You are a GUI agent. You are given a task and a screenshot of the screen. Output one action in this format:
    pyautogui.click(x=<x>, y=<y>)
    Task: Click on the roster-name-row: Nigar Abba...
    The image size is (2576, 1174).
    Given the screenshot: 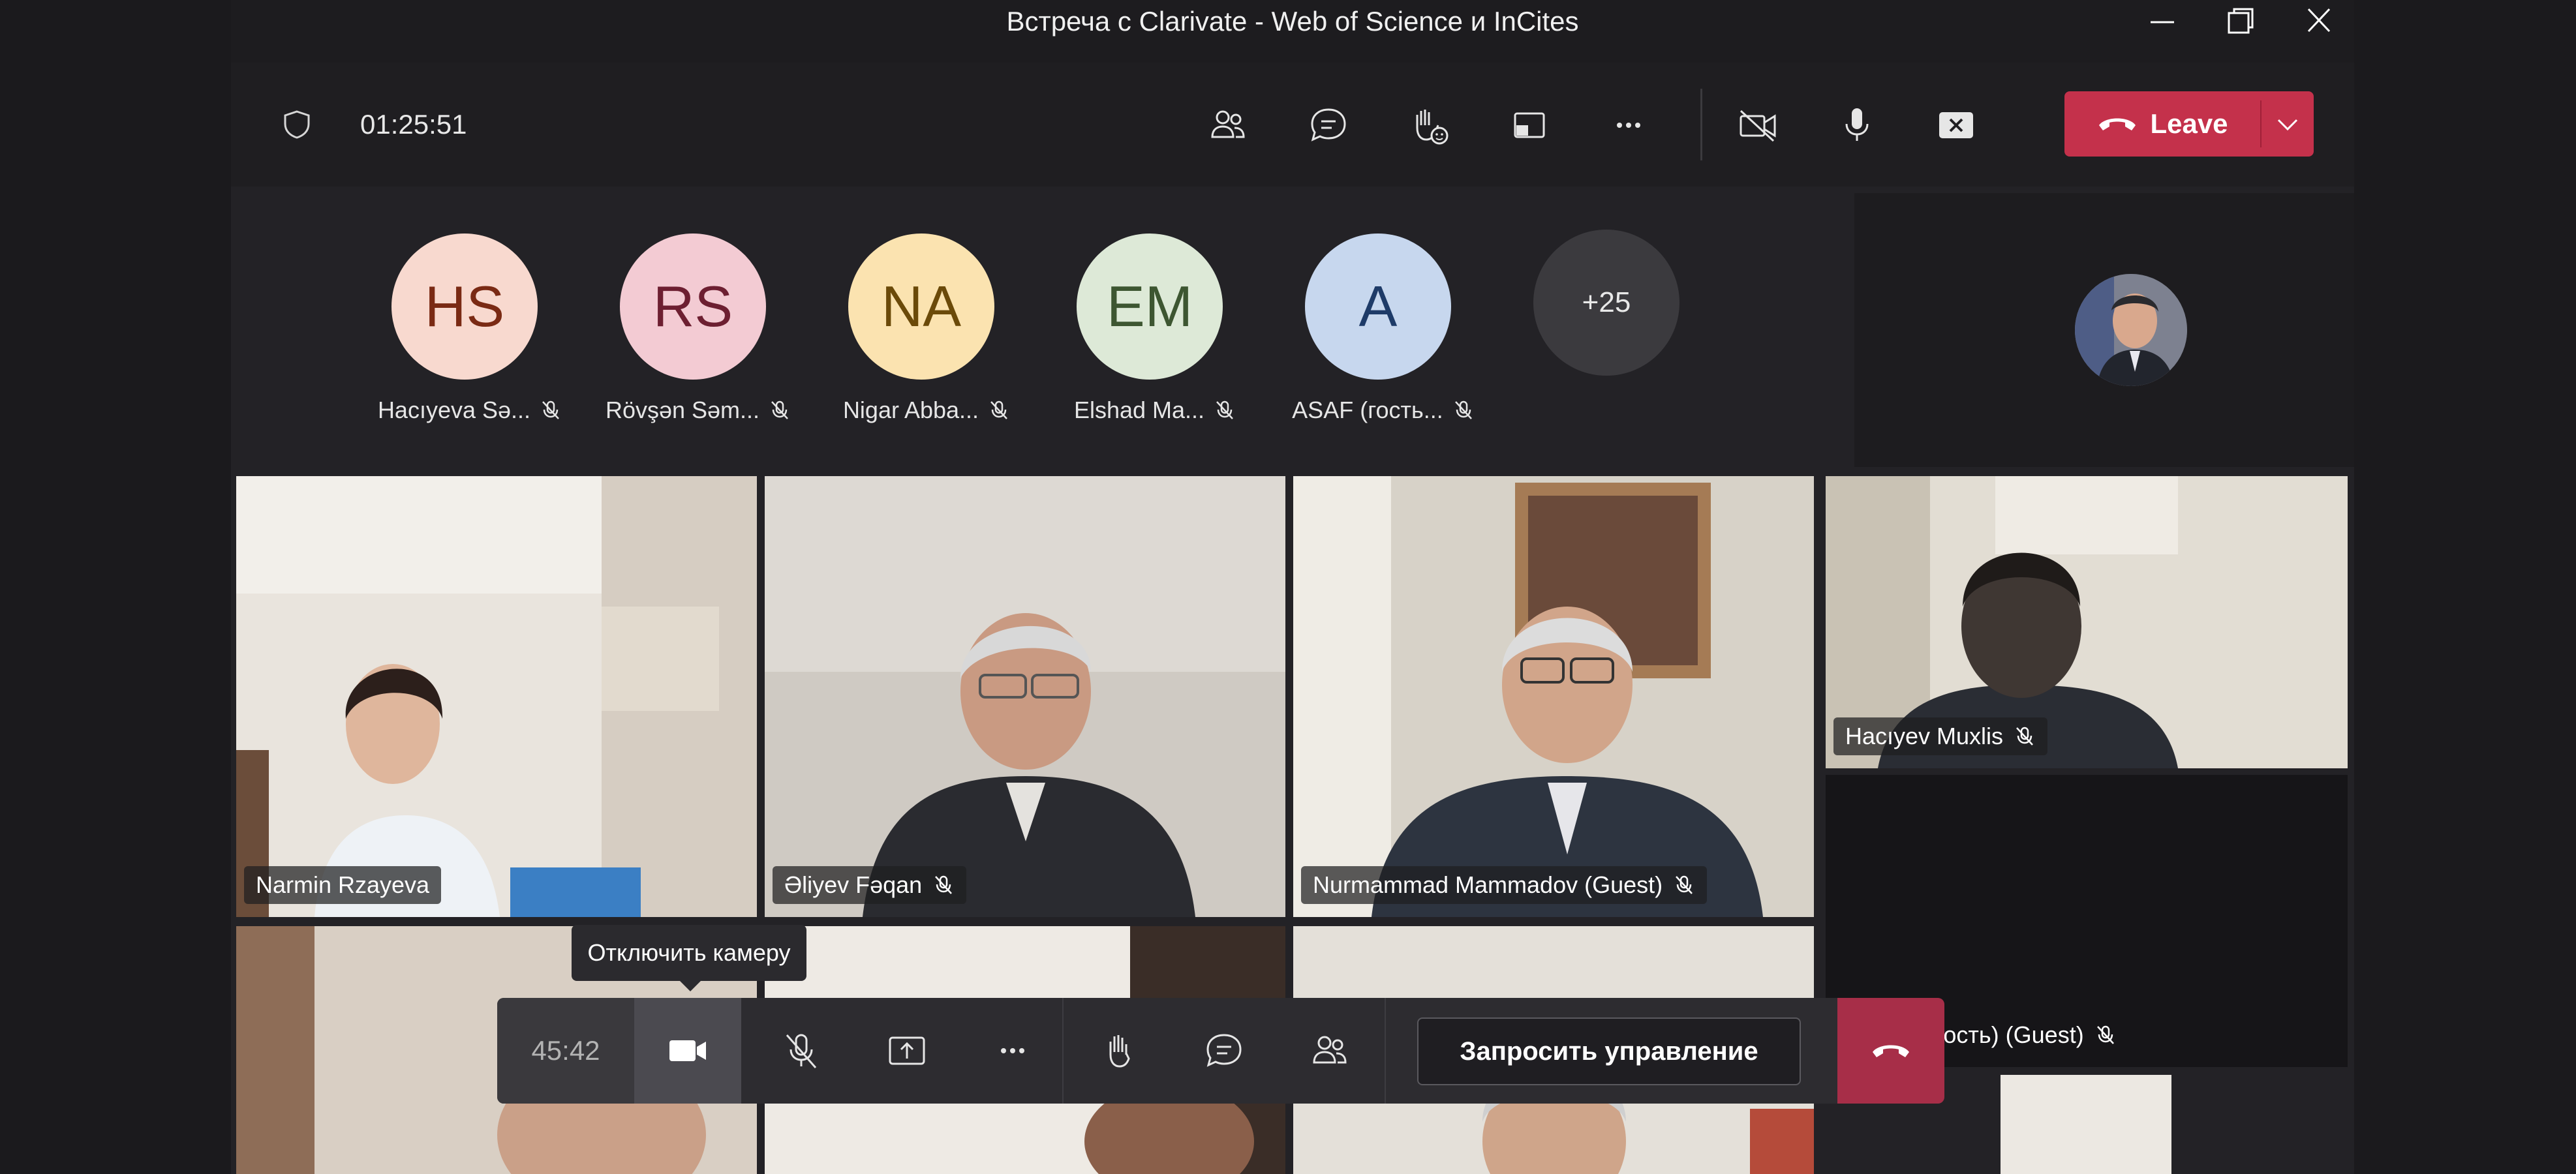 What is the action you would take?
    pyautogui.click(x=926, y=411)
    